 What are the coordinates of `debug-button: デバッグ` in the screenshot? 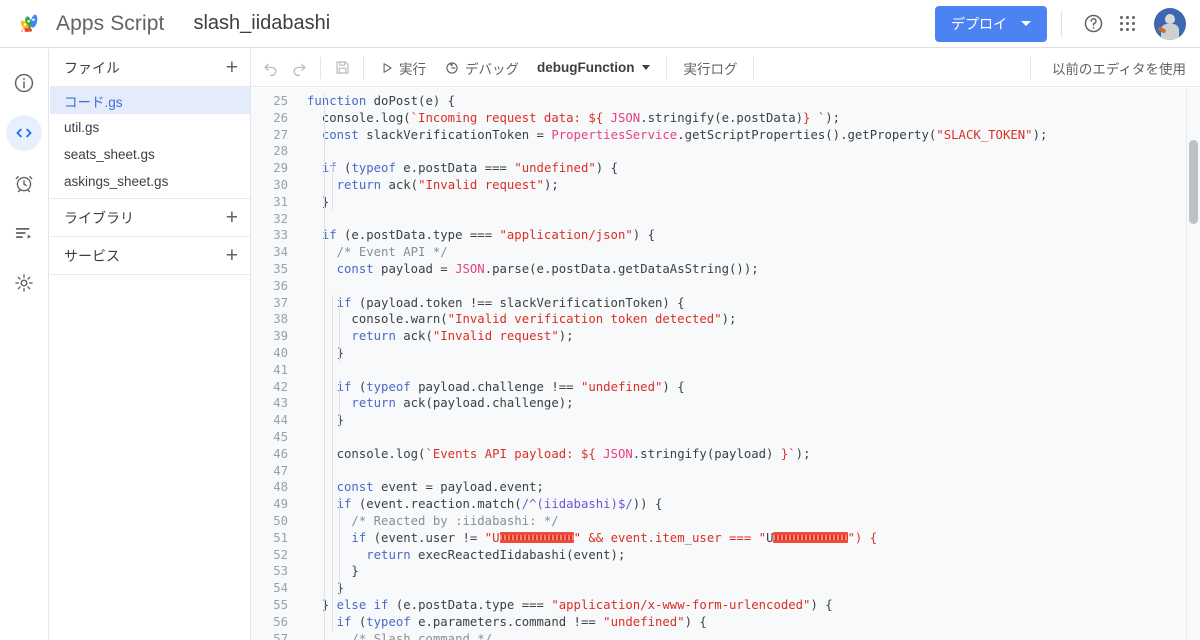 It's located at (481, 68).